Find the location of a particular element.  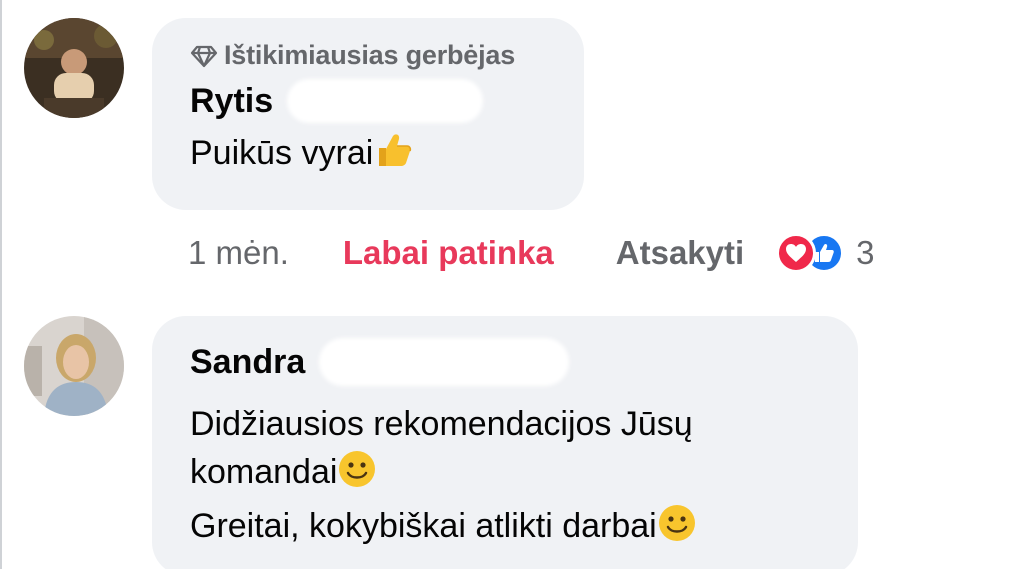

avatar-rytis is located at coordinates (74, 68).